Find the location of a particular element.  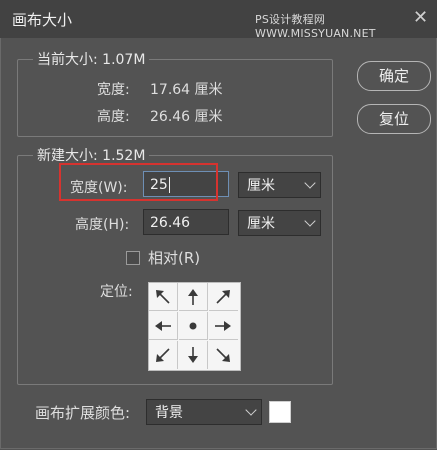

arrow-up-right-icon is located at coordinates (223, 297).